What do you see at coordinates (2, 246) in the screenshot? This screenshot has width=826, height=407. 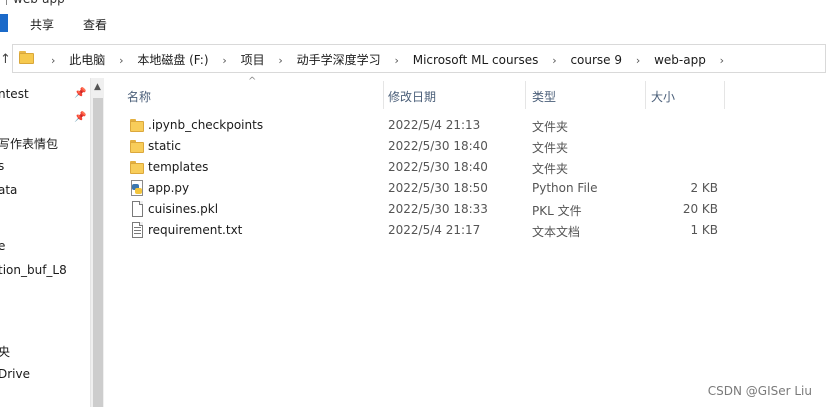 I see `nav-item: e` at bounding box center [2, 246].